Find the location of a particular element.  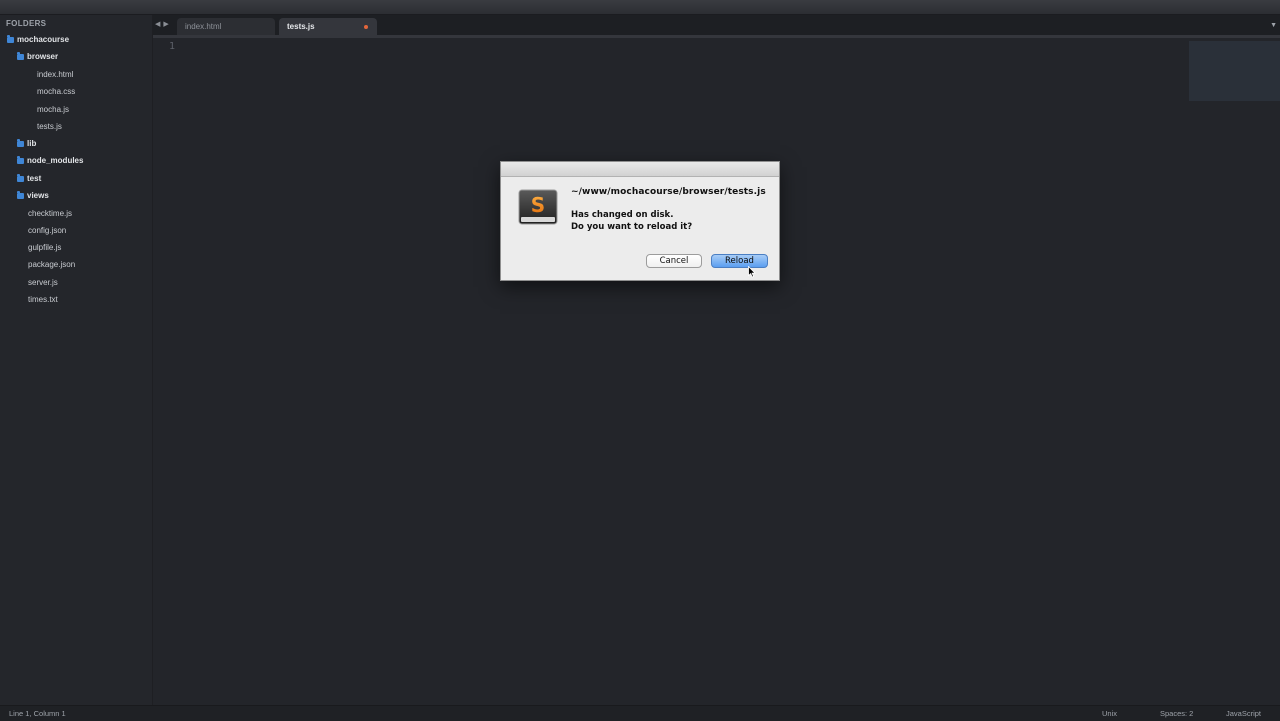

svg-text: S is located at coordinates (538, 205).